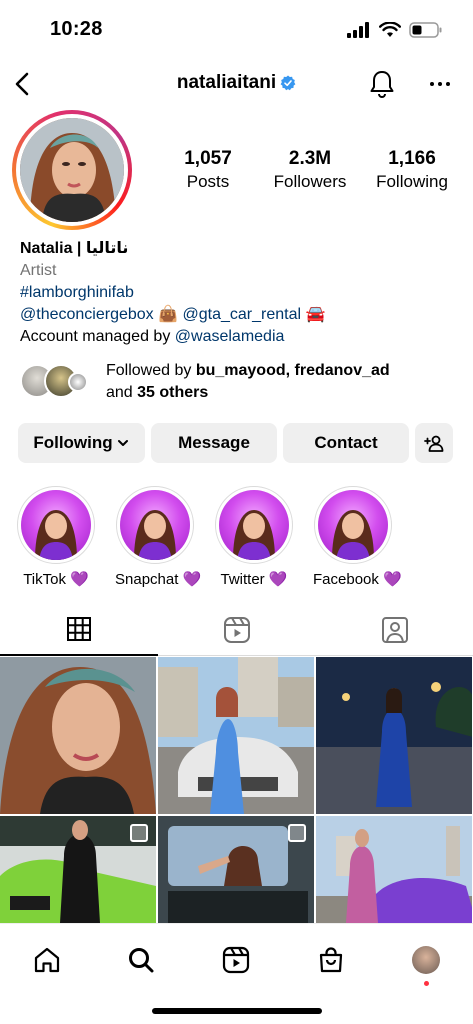 Image resolution: width=473 pixels, height=1024 pixels. Describe the element at coordinates (208, 158) in the screenshot. I see `posts-count: 1,057` at that location.